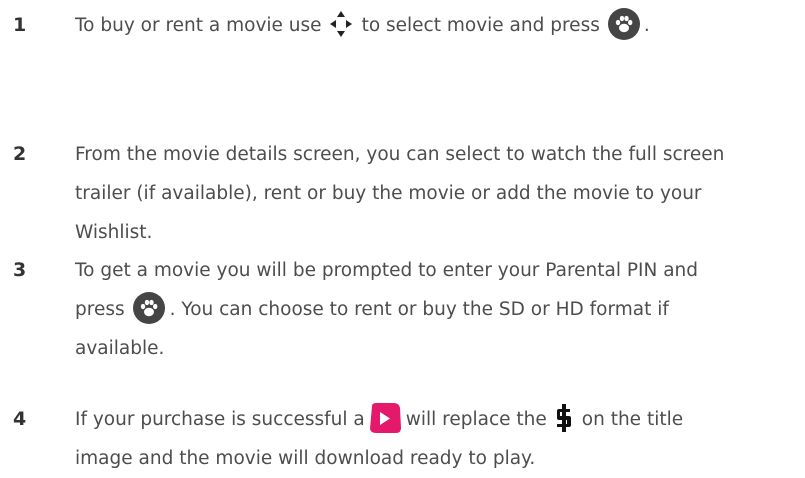 The height and width of the screenshot is (478, 805). What do you see at coordinates (646, 25) in the screenshot?
I see `step-1-text-end: .` at bounding box center [646, 25].